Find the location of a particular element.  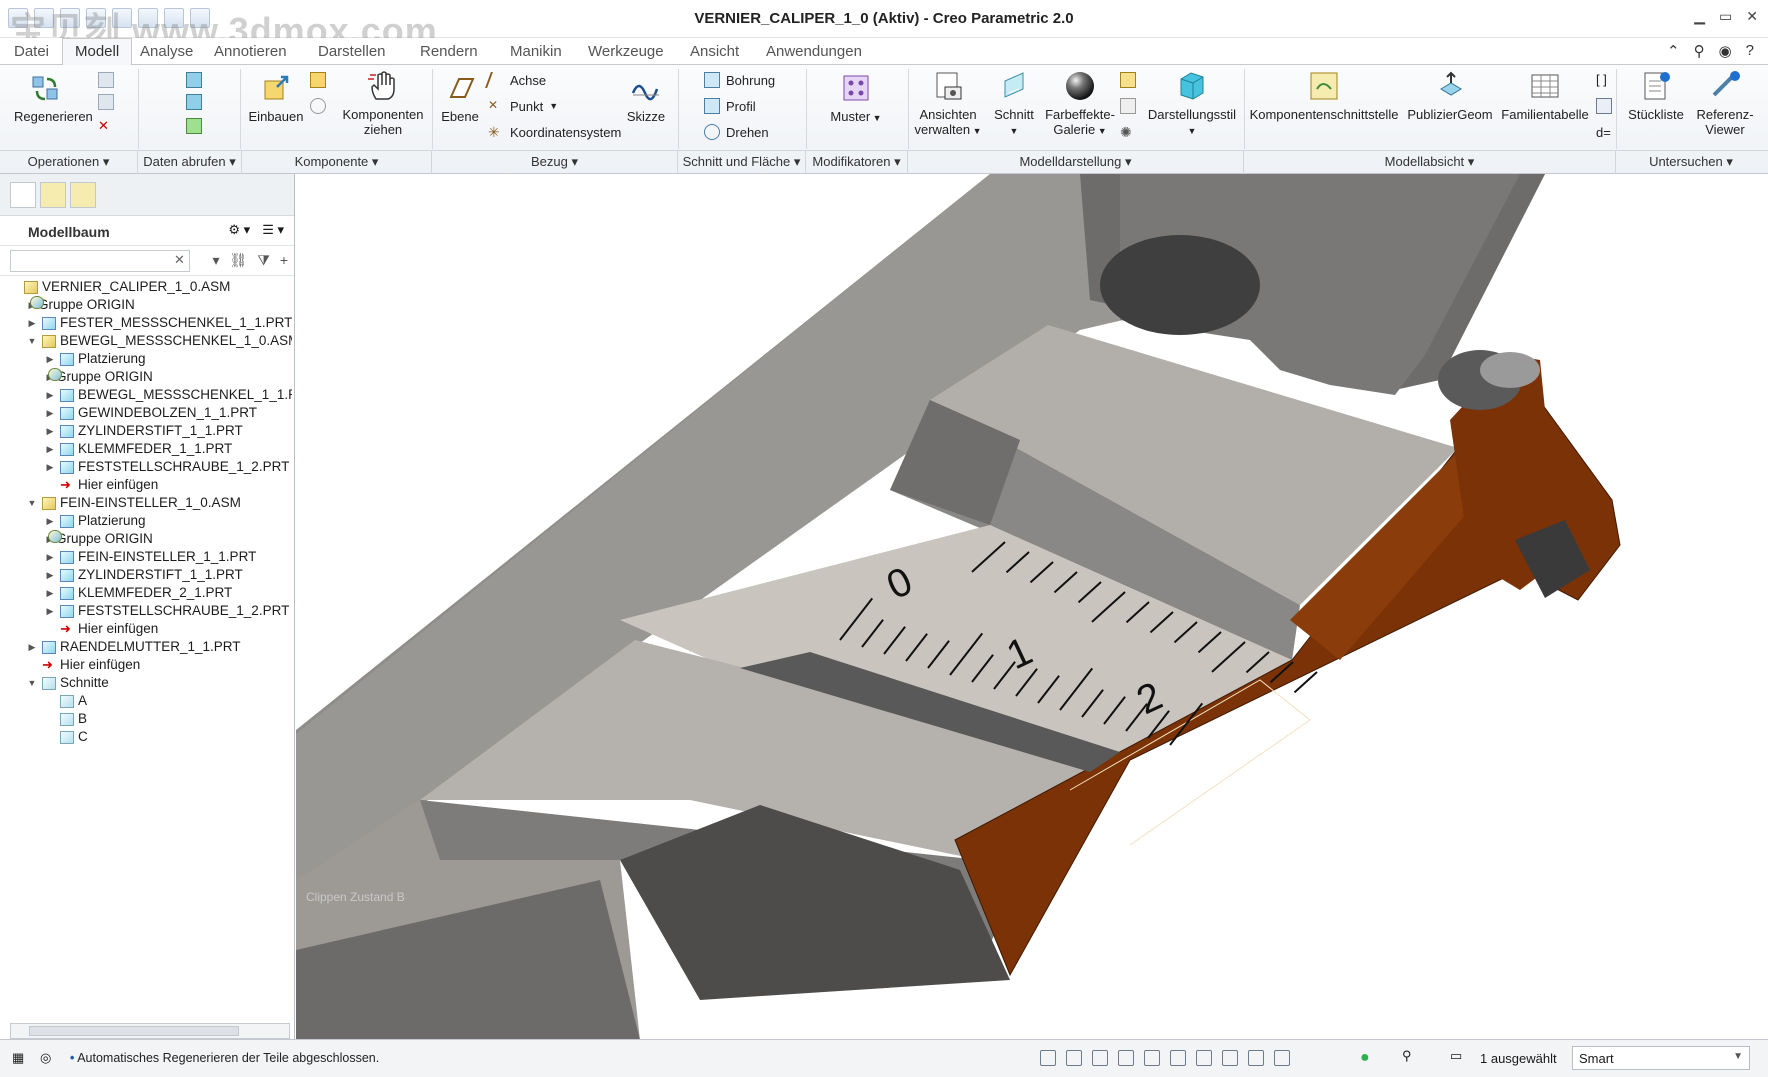

maximize-icon: ▭ is located at coordinates (1725, 16).